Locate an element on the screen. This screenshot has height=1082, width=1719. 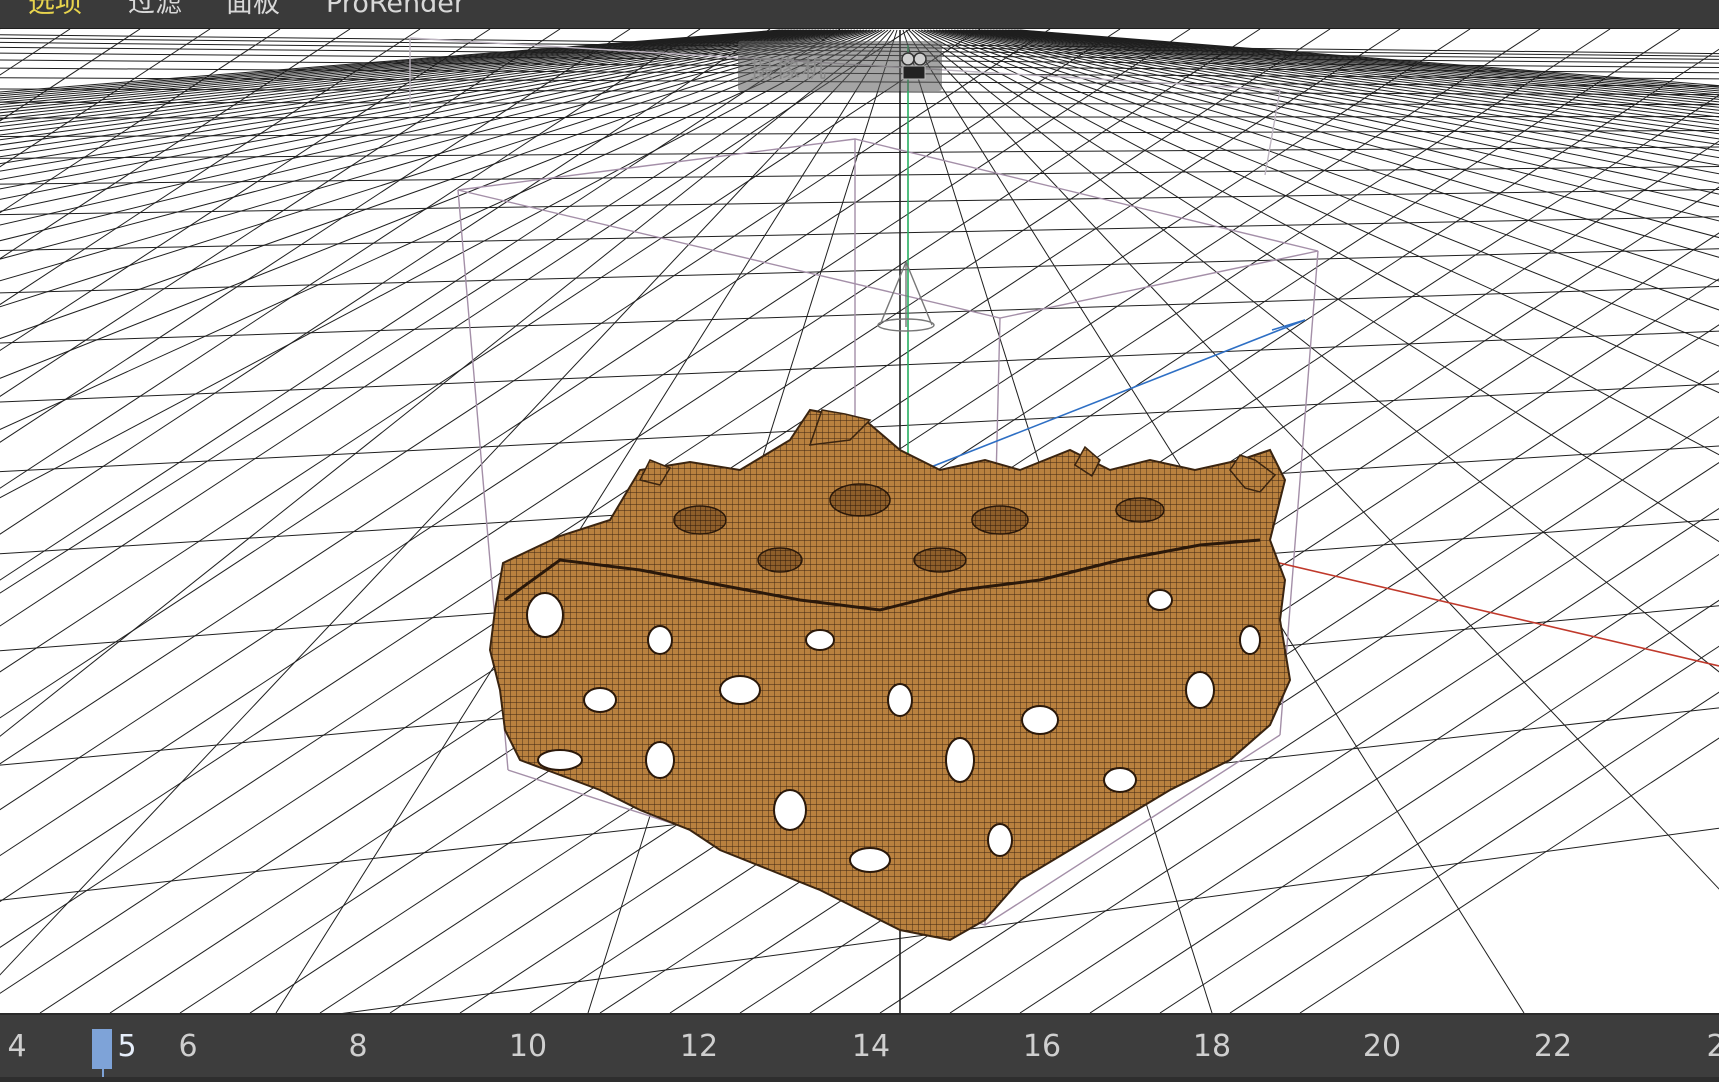
timeline-tick-current: 5 is located at coordinates (127, 1046).